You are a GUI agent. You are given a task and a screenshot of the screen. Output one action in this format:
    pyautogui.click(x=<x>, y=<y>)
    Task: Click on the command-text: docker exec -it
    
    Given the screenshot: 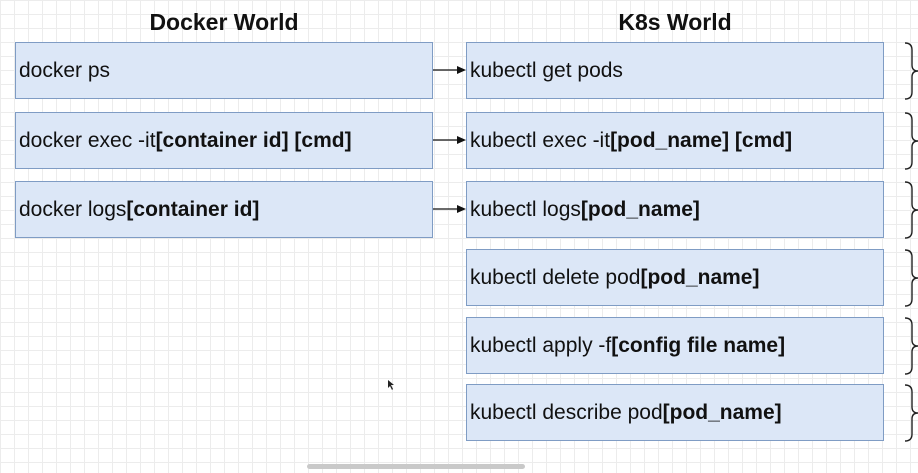 What is the action you would take?
    pyautogui.click(x=87, y=140)
    